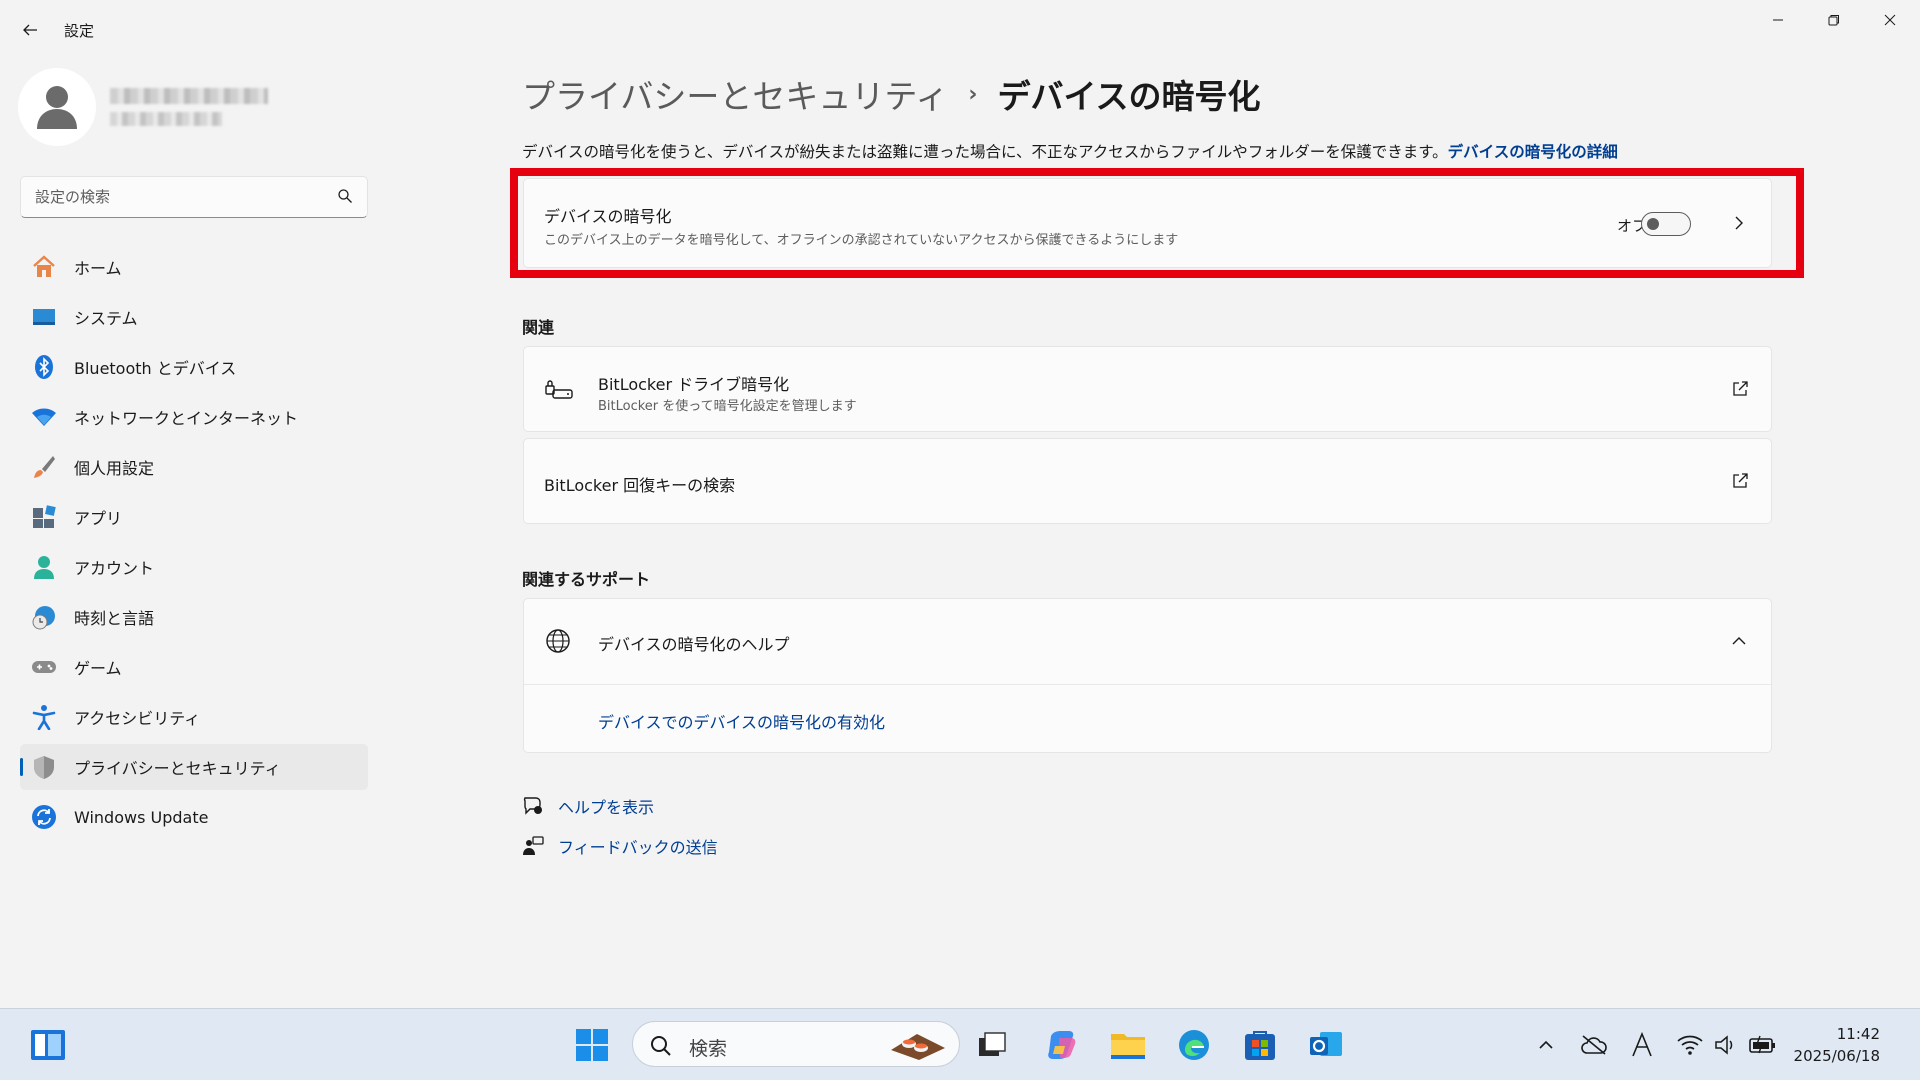  Describe the element at coordinates (114, 468) in the screenshot. I see `sidebar-item-label: 個人用設定` at that location.